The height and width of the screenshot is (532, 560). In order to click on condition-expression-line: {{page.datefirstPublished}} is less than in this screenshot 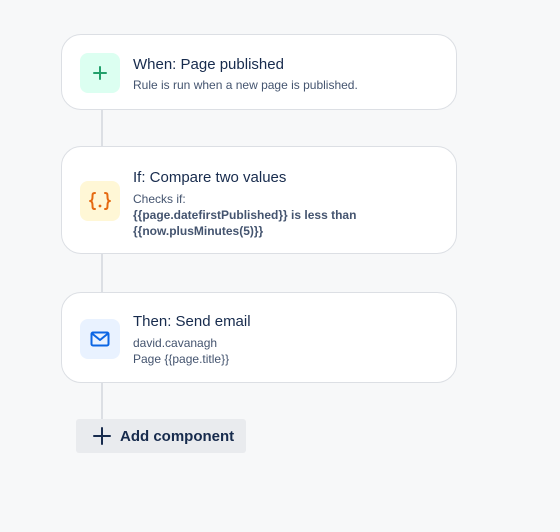, I will do `click(244, 215)`.